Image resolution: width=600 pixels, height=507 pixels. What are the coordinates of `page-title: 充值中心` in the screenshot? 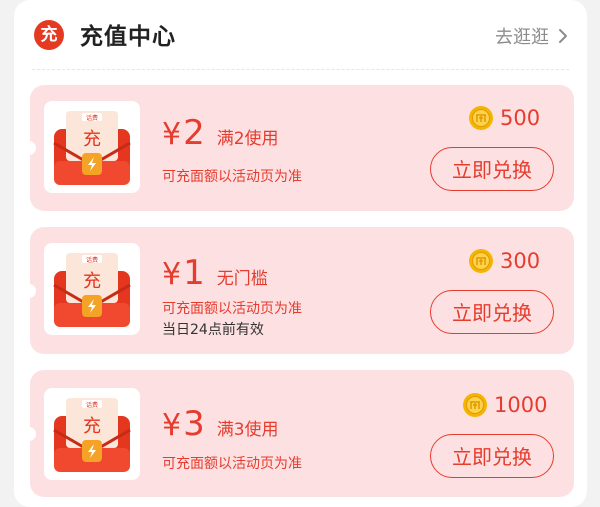 It's located at (128, 37).